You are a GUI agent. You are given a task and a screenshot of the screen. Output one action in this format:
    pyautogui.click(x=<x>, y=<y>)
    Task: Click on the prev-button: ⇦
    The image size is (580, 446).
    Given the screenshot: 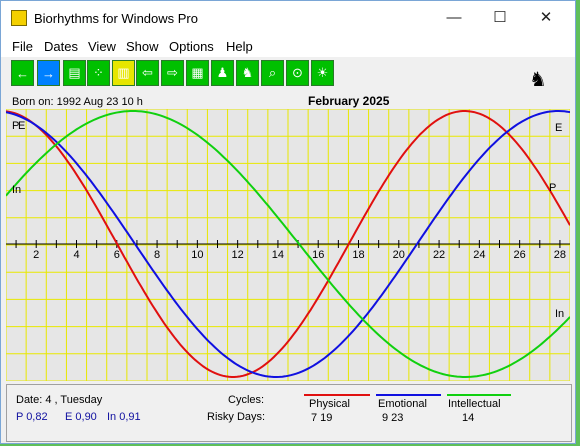 What is the action you would take?
    pyautogui.click(x=147, y=73)
    